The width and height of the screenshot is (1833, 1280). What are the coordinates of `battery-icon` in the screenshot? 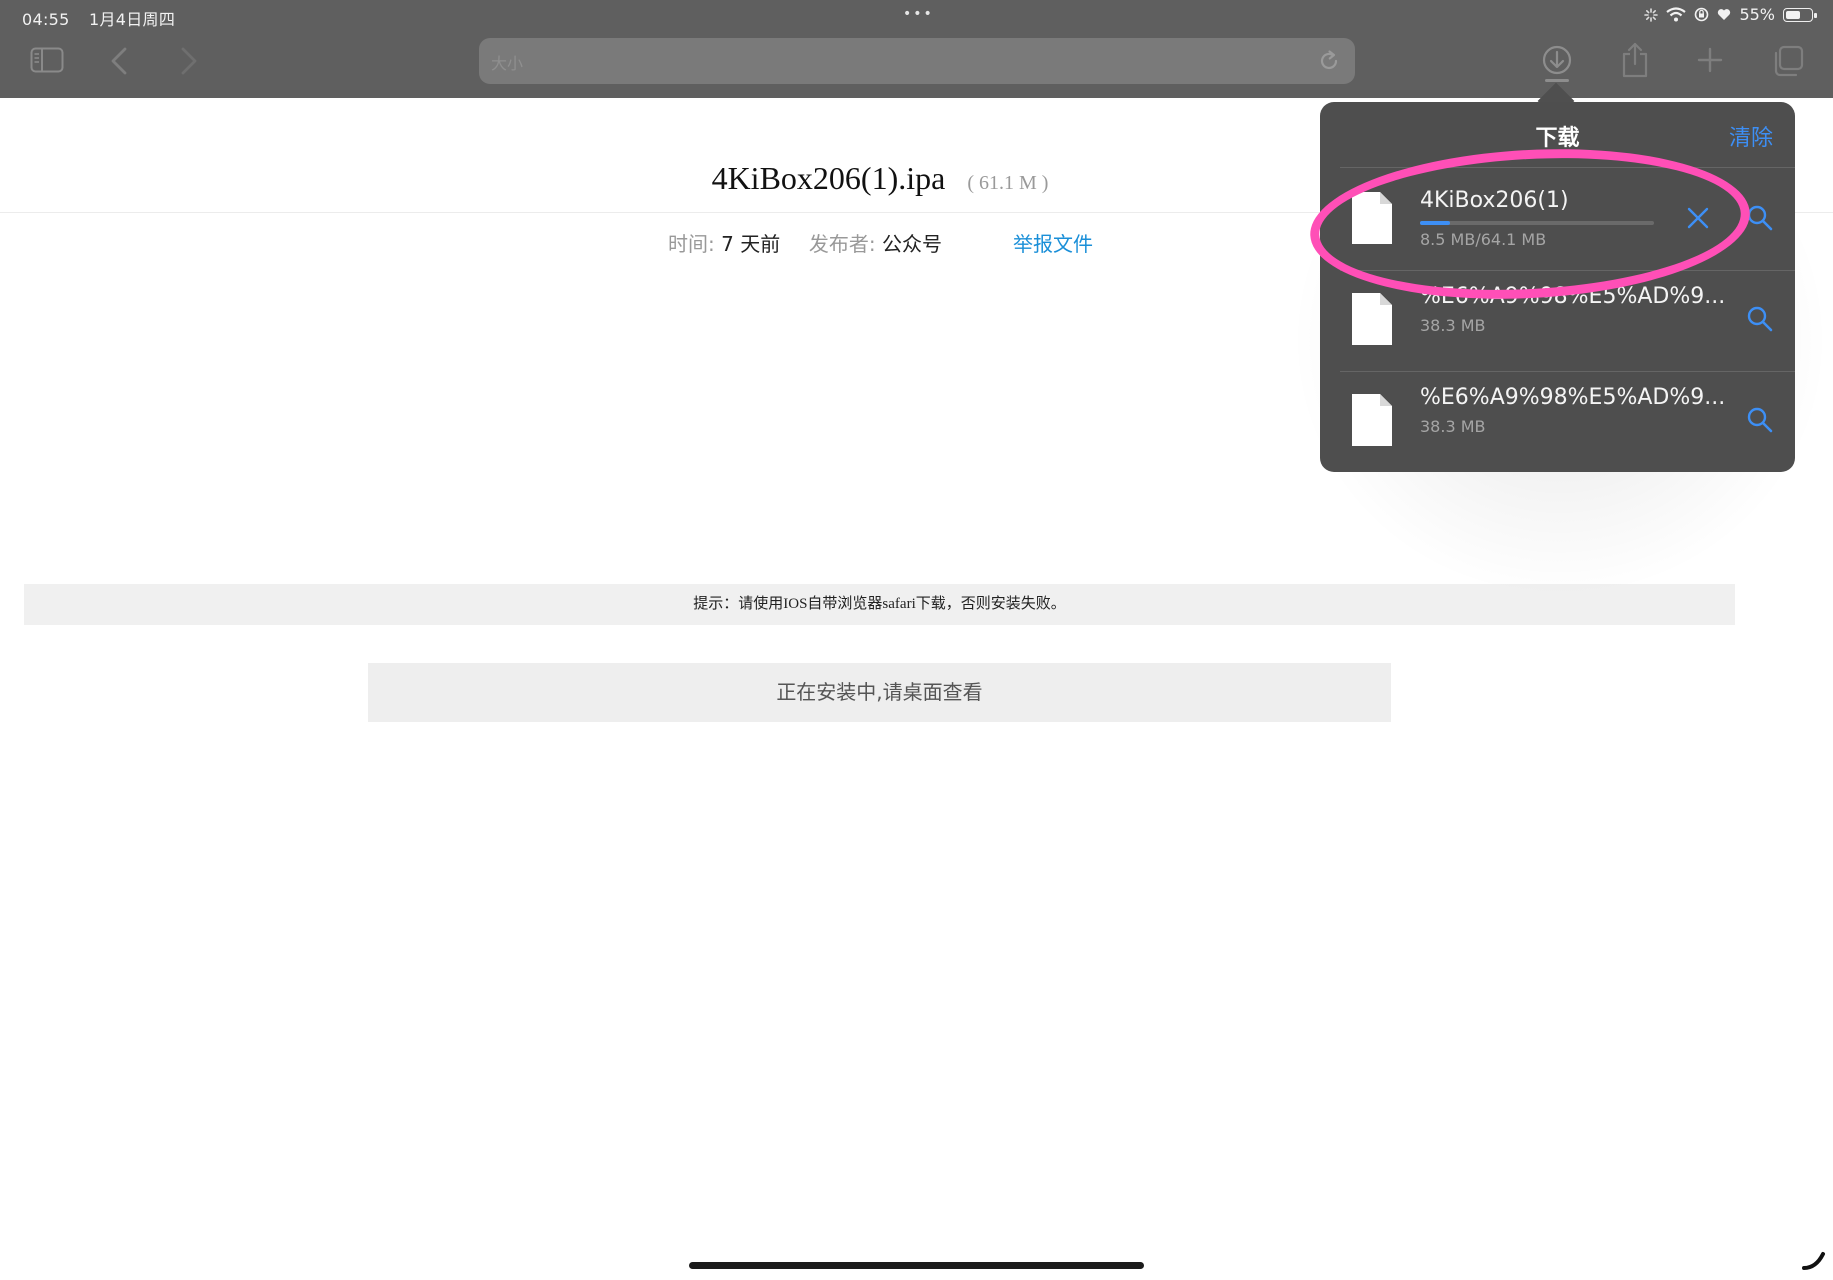 It's located at (1800, 14).